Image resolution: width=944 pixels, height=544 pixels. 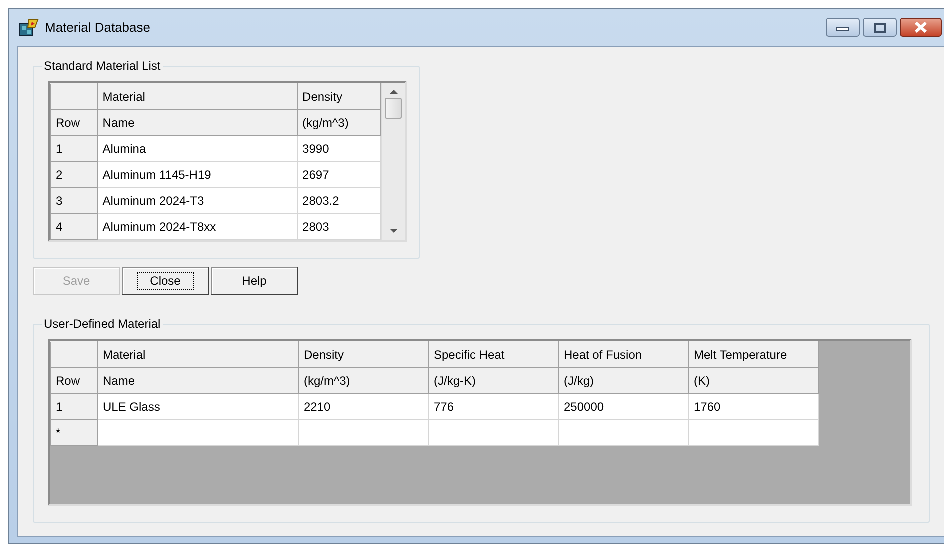 What do you see at coordinates (753, 381) in the screenshot?
I see `column-header: (K)` at bounding box center [753, 381].